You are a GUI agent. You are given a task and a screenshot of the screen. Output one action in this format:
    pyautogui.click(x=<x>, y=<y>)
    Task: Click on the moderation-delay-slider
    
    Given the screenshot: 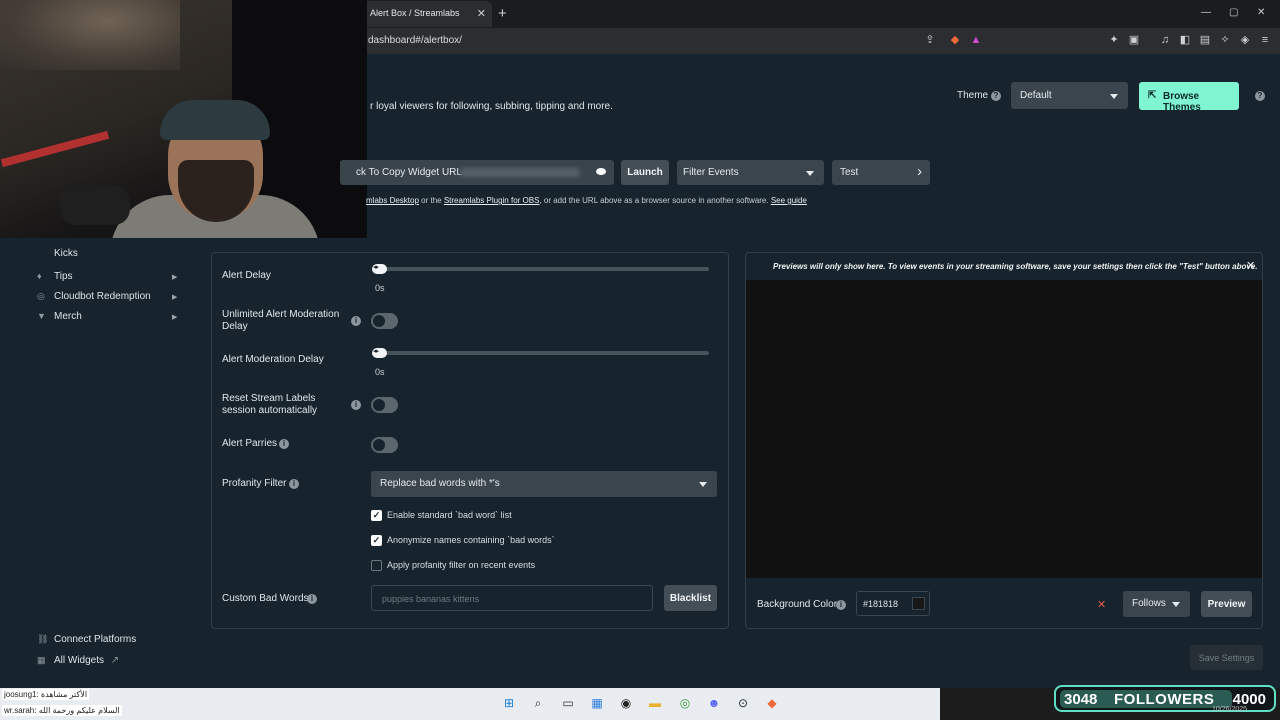 What is the action you would take?
    pyautogui.click(x=540, y=353)
    